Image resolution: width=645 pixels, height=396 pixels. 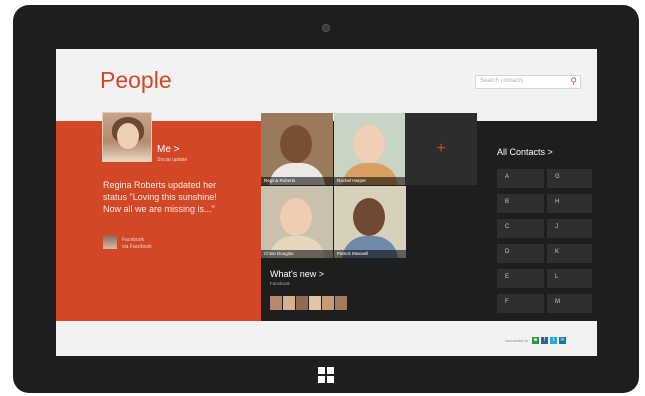 I want to click on facebook-icon: f, so click(x=544, y=340).